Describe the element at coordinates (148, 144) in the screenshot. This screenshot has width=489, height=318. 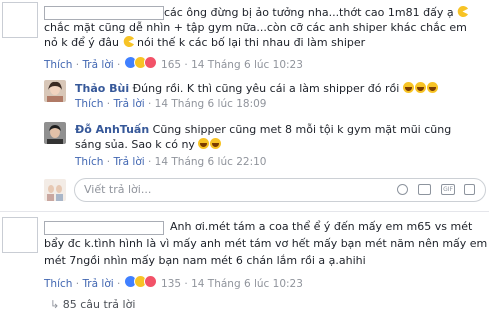
I see `reply-text: sáng sủa. Sao k có ny` at that location.